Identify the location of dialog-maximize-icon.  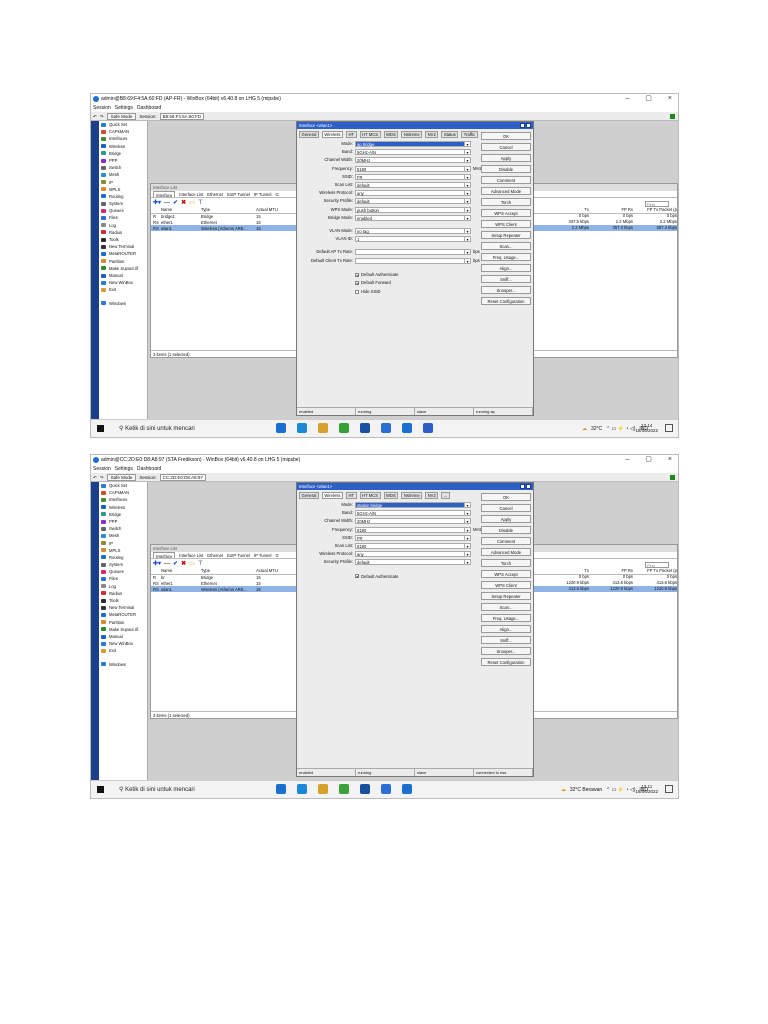
(522, 125).